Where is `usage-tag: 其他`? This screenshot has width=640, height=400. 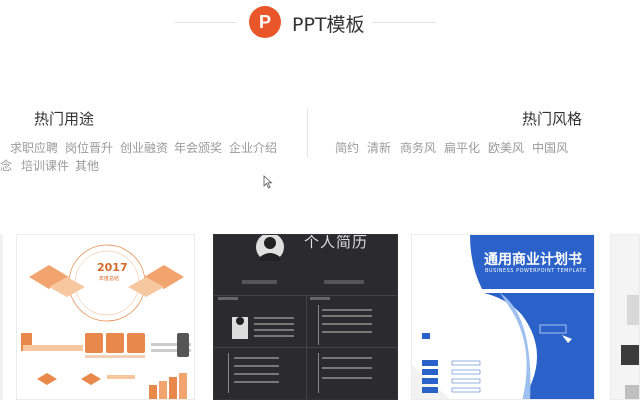
usage-tag: 其他 is located at coordinates (87, 165).